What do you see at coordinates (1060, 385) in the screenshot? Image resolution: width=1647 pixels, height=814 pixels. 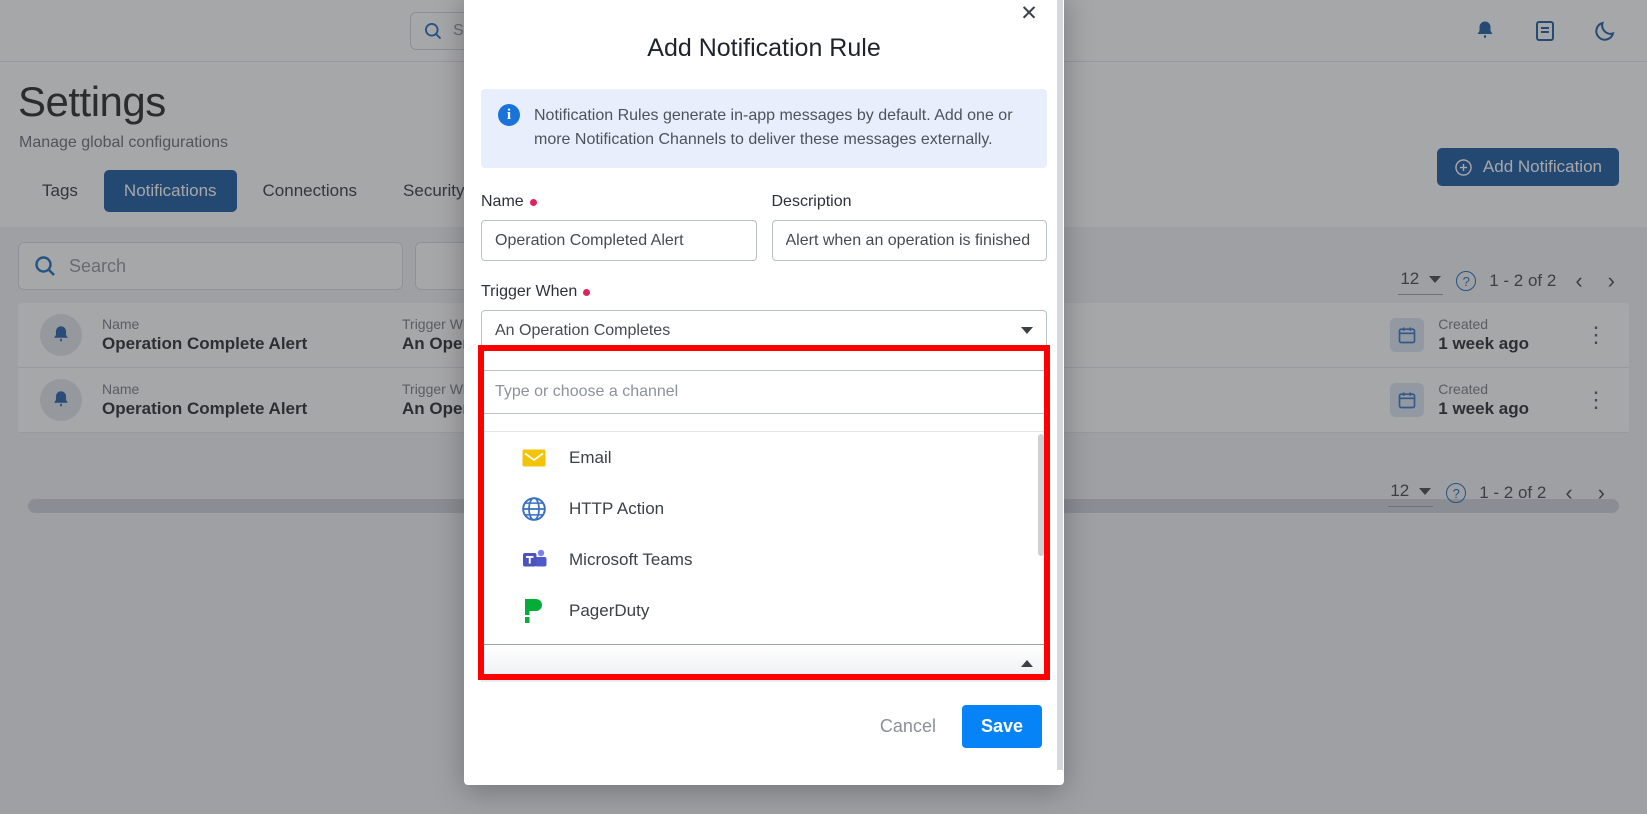 I see `dialog-scrollbar` at bounding box center [1060, 385].